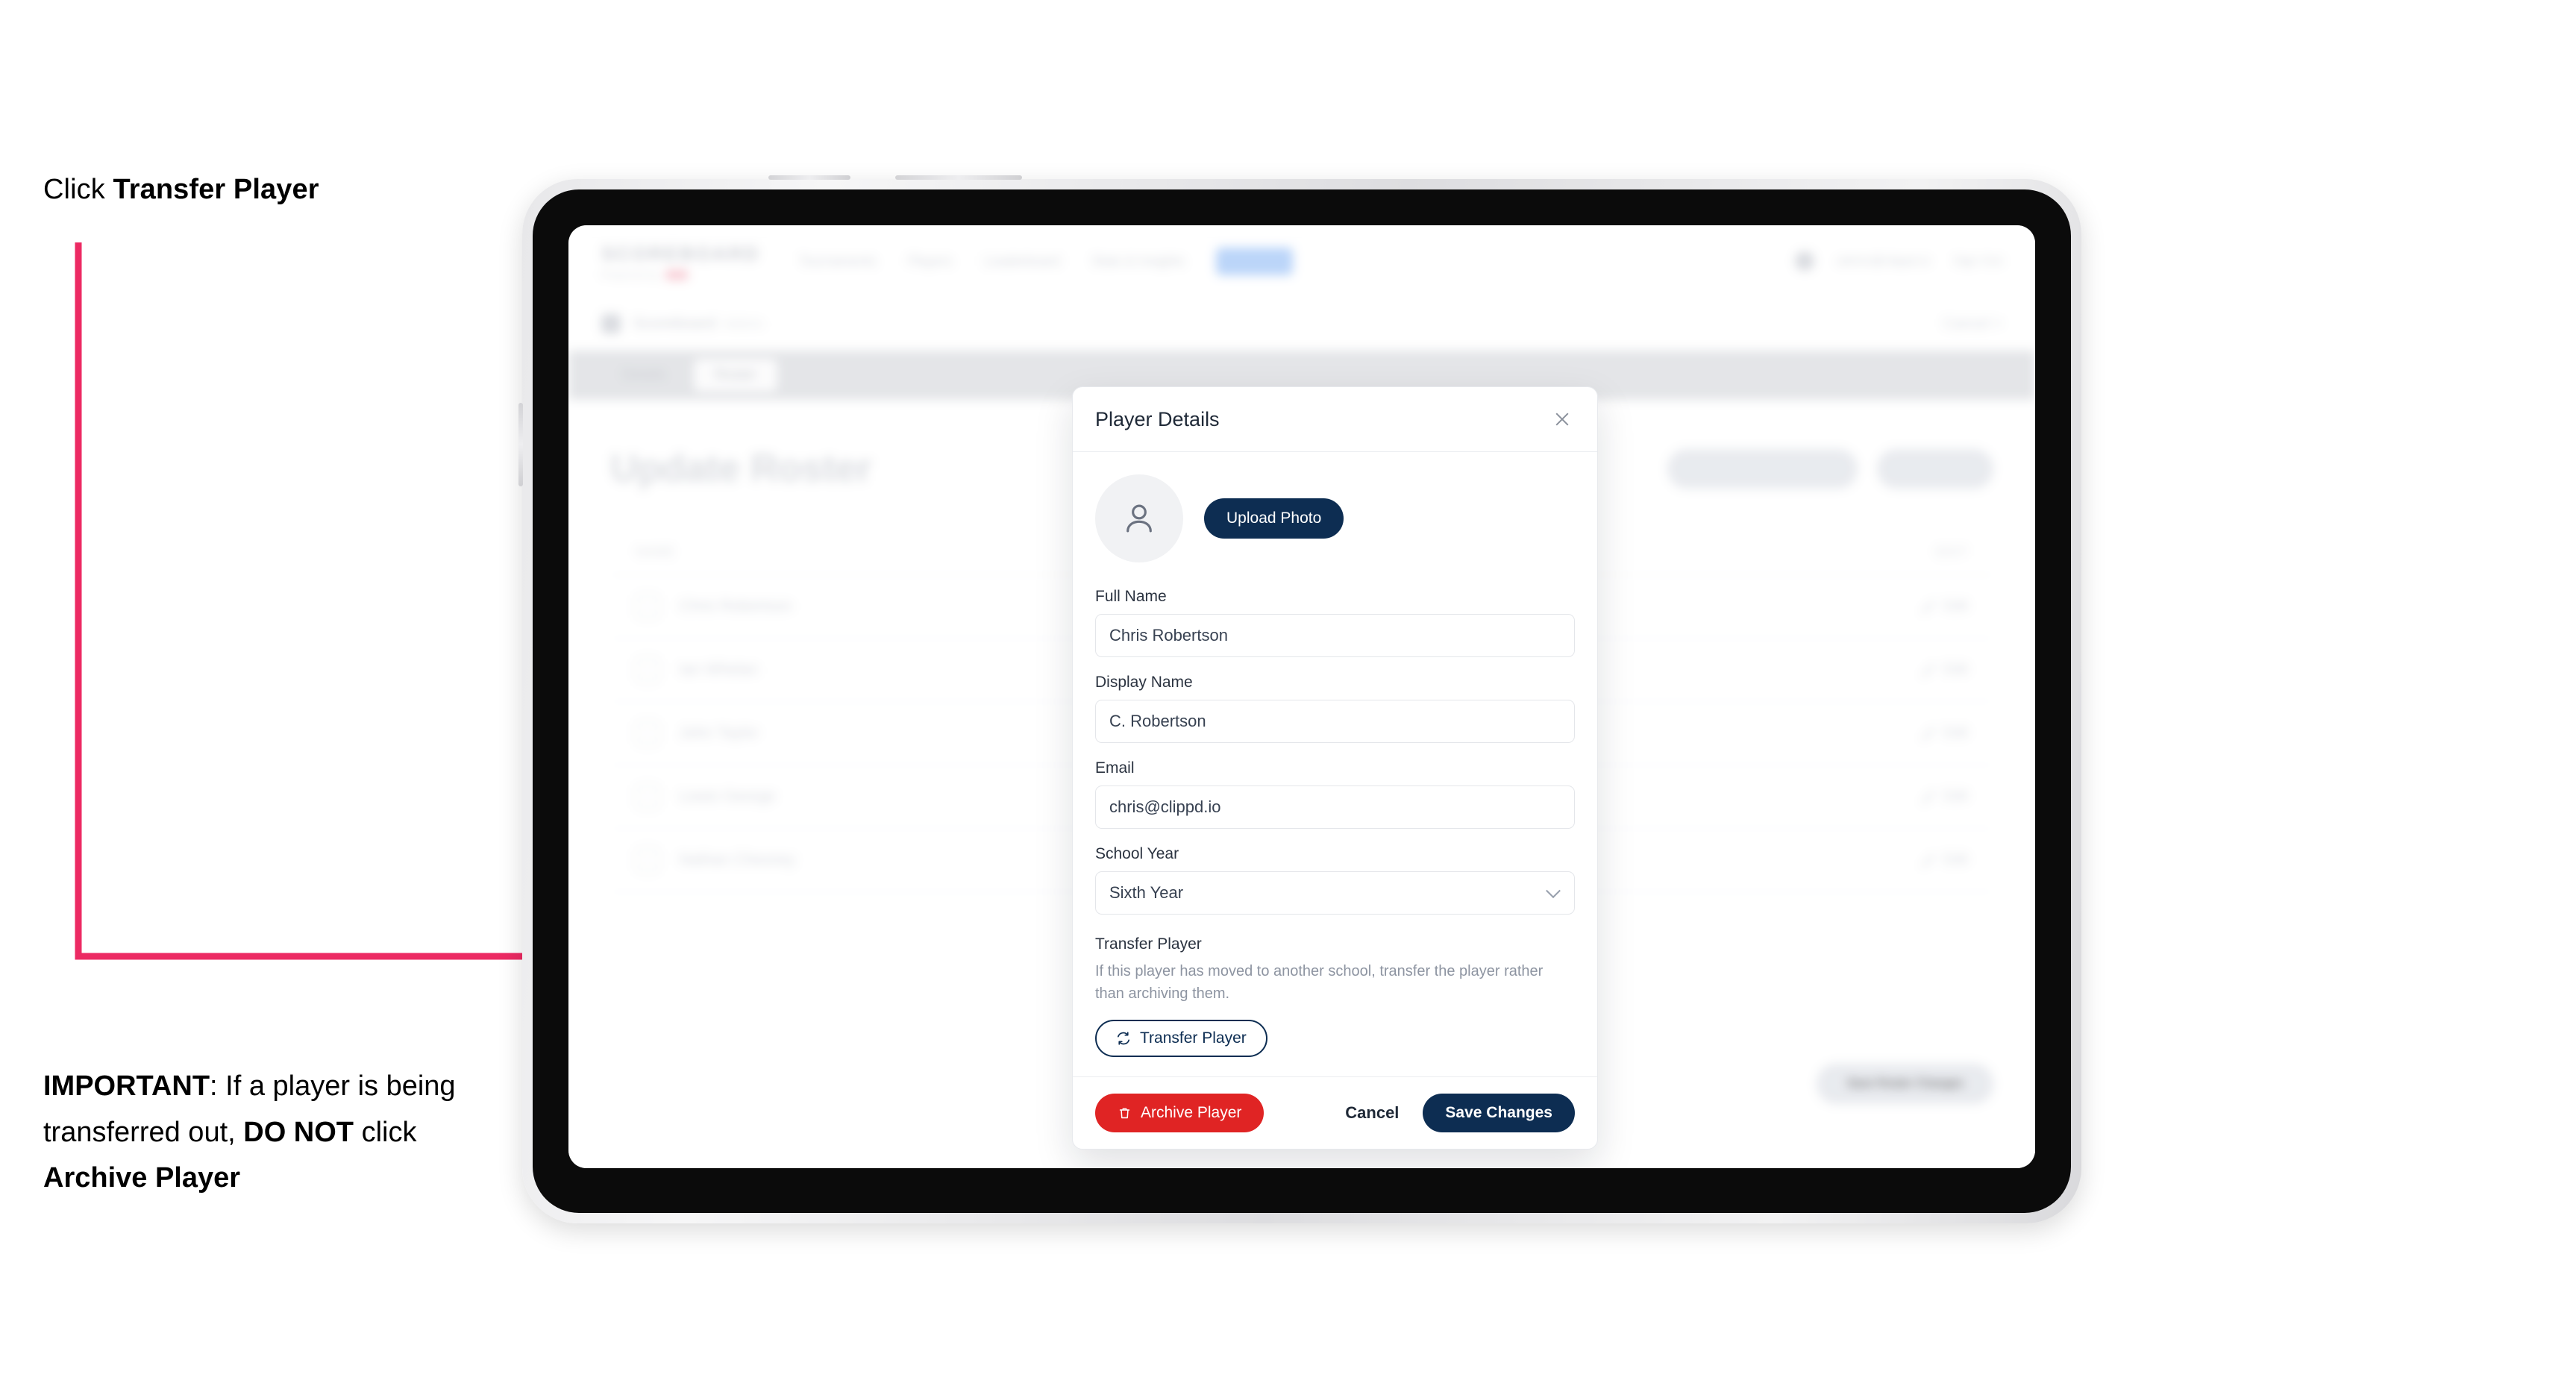  Describe the element at coordinates (385, 1132) in the screenshot. I see `annotation-bottom-text-2: click` at that location.